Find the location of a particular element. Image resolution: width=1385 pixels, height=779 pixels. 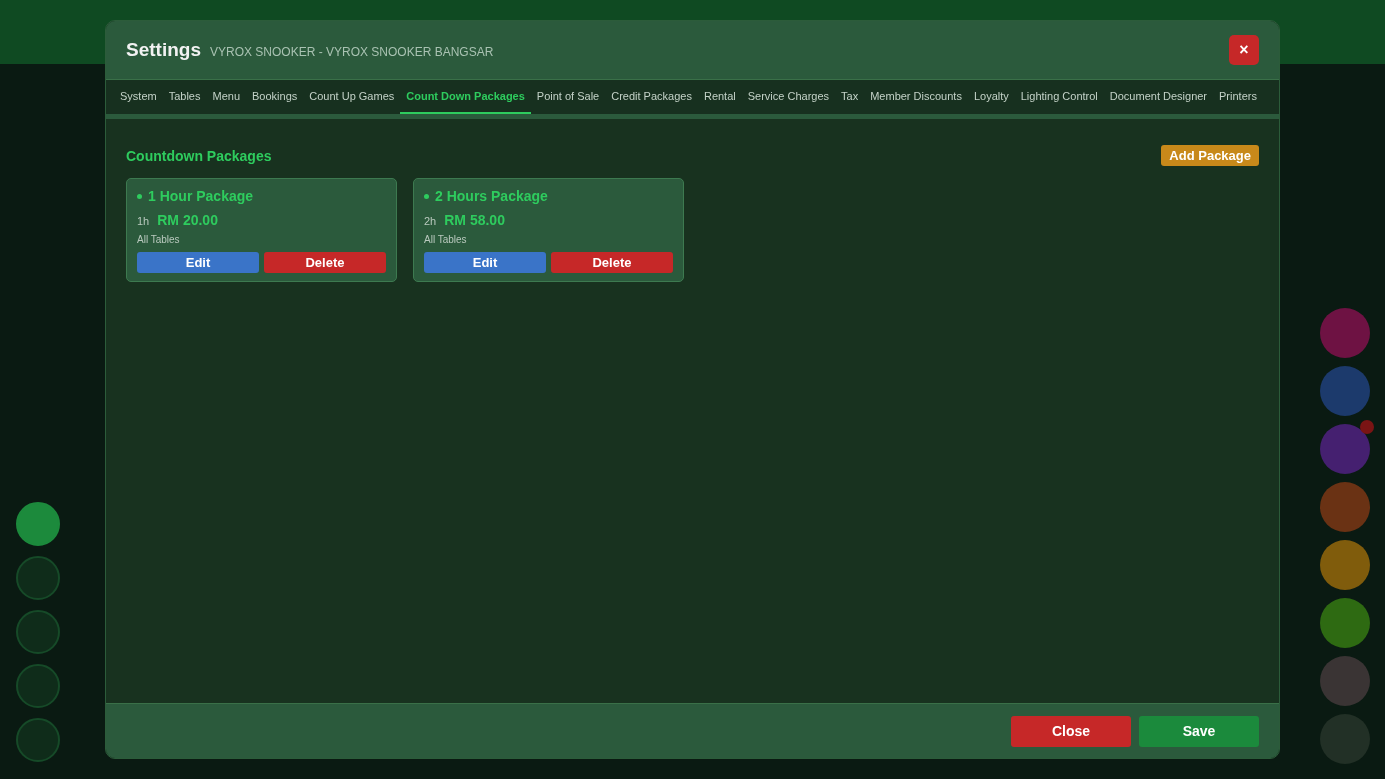

settings-tab: Bookings is located at coordinates (275, 97).